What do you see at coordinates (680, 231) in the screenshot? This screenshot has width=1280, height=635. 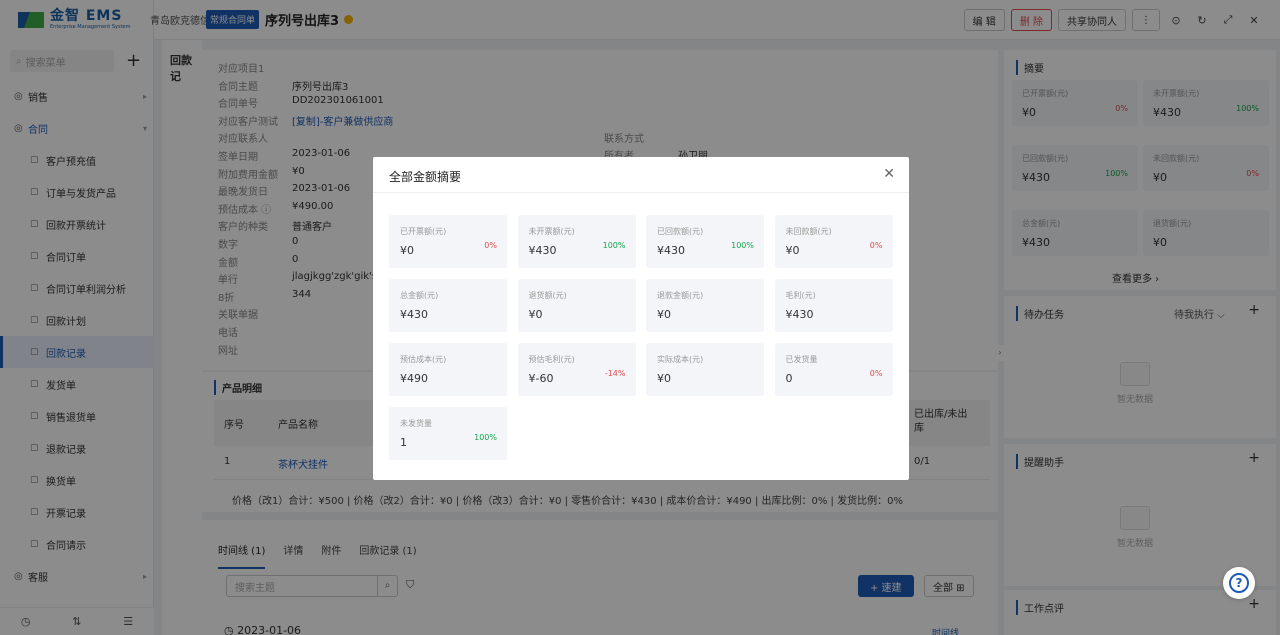 I see `metric-label: 已回款额(元)` at bounding box center [680, 231].